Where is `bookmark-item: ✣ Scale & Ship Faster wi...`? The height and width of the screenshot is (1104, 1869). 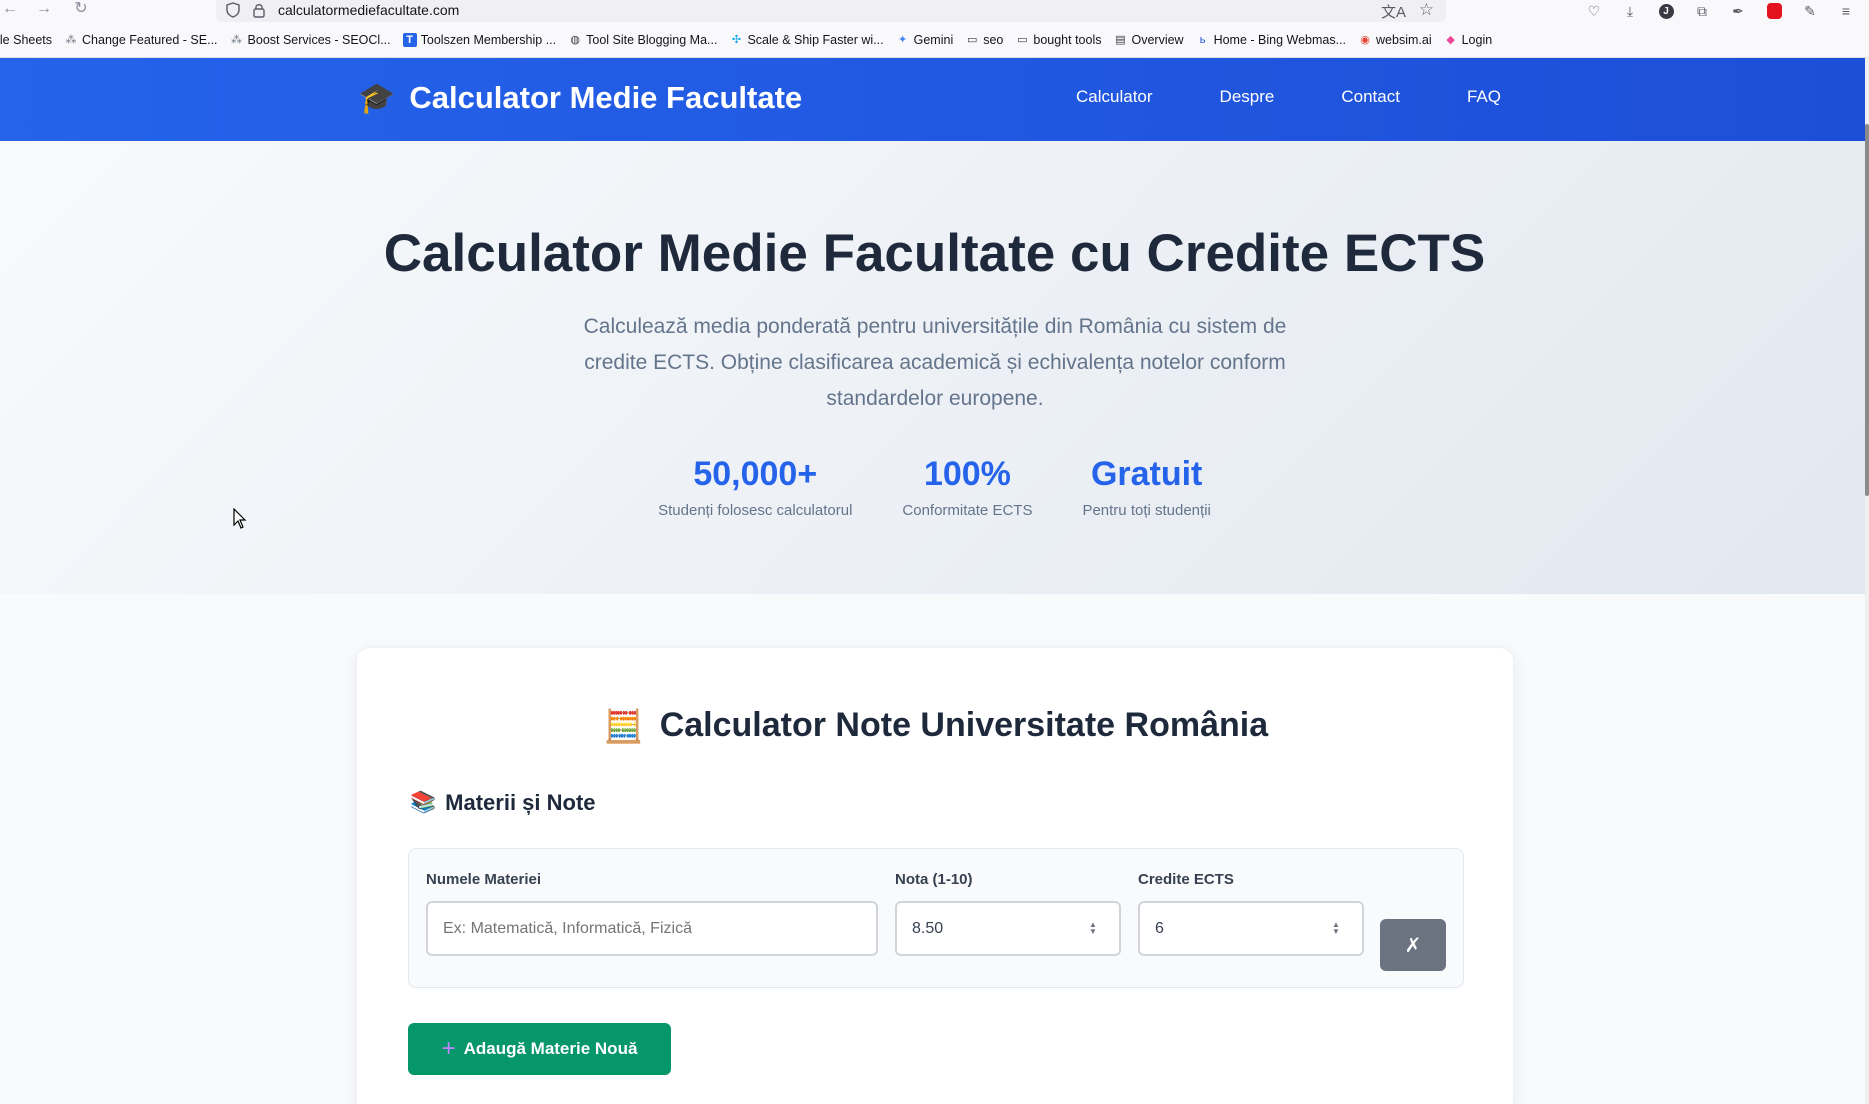
bookmark-item: ✣ Scale & Ship Faster wi... is located at coordinates (806, 39).